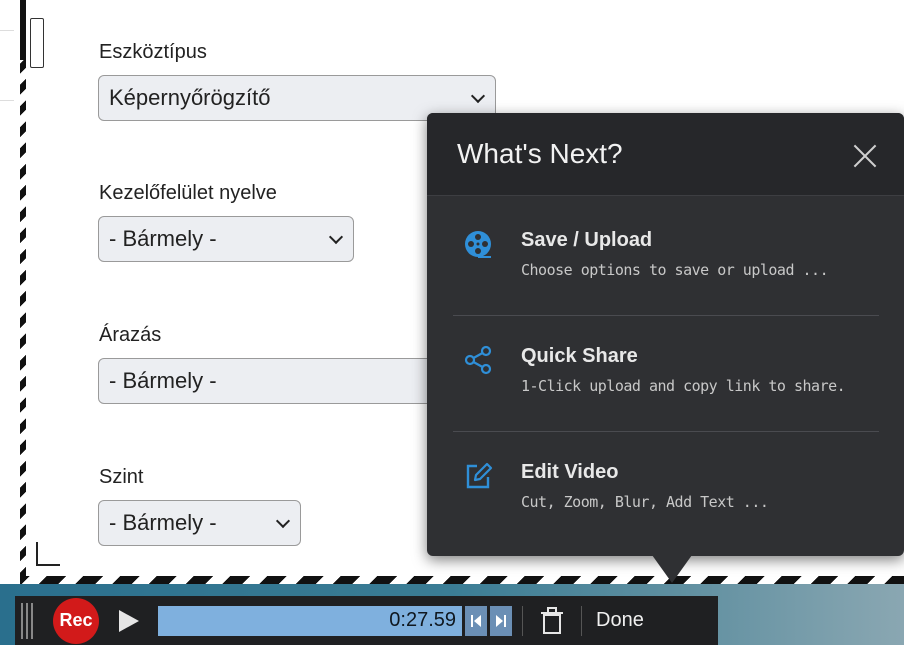 The height and width of the screenshot is (645, 904). I want to click on pricing-select: - Bármely -, so click(268, 381).